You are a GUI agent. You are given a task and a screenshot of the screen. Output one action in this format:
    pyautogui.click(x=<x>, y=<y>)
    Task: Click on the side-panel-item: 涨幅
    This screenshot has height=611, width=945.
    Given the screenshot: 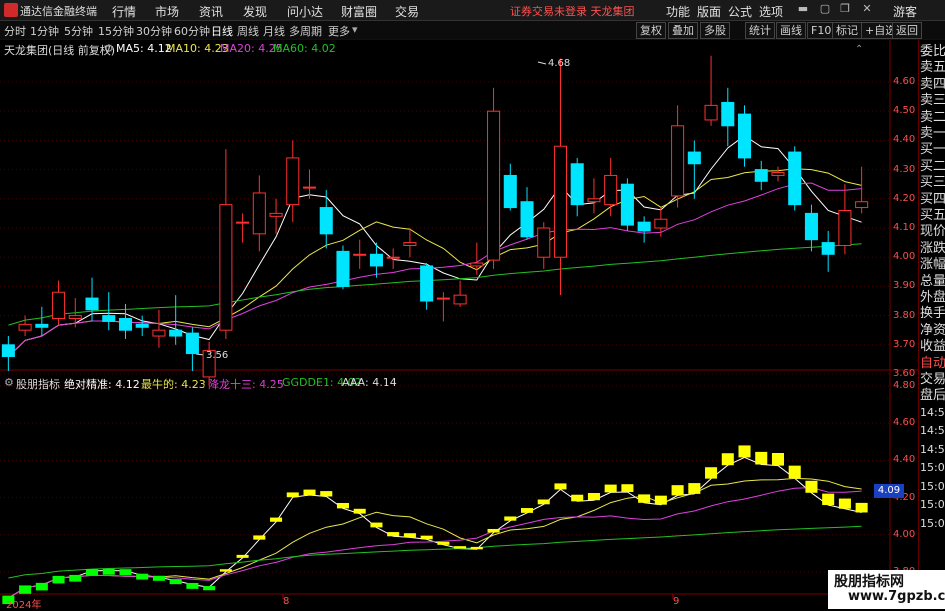 What is the action you would take?
    pyautogui.click(x=932, y=265)
    